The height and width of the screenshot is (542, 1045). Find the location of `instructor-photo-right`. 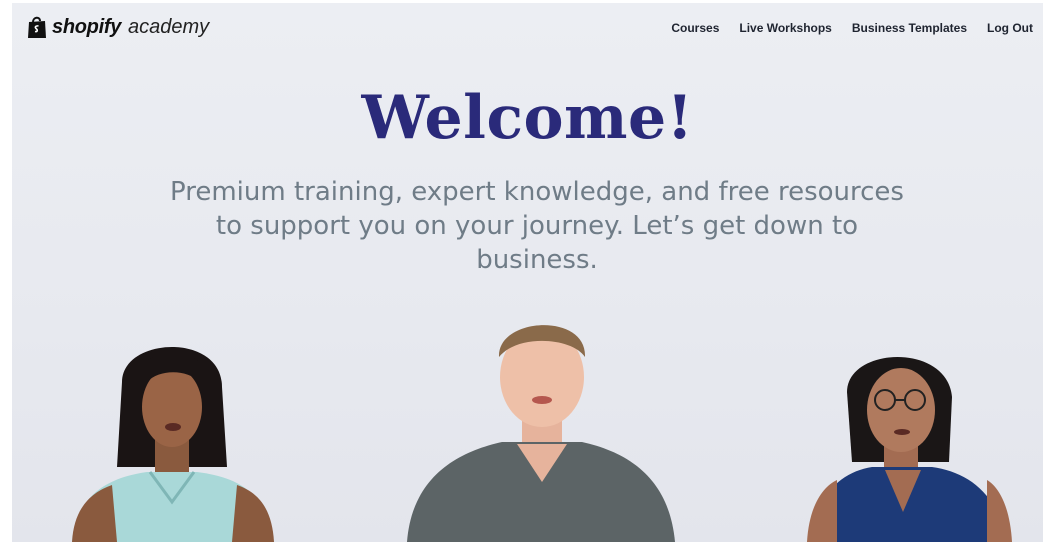

instructor-photo-right is located at coordinates (917, 442).